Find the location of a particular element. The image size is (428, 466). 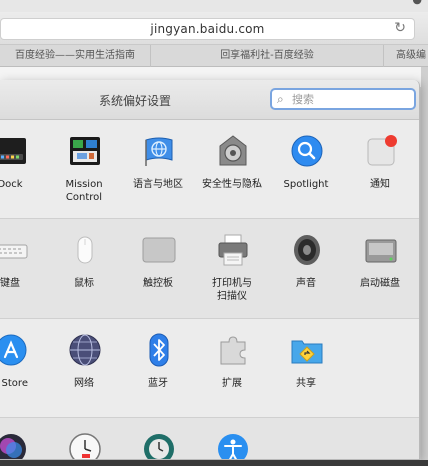

pane-spotlight: Spotlight is located at coordinates (306, 166).